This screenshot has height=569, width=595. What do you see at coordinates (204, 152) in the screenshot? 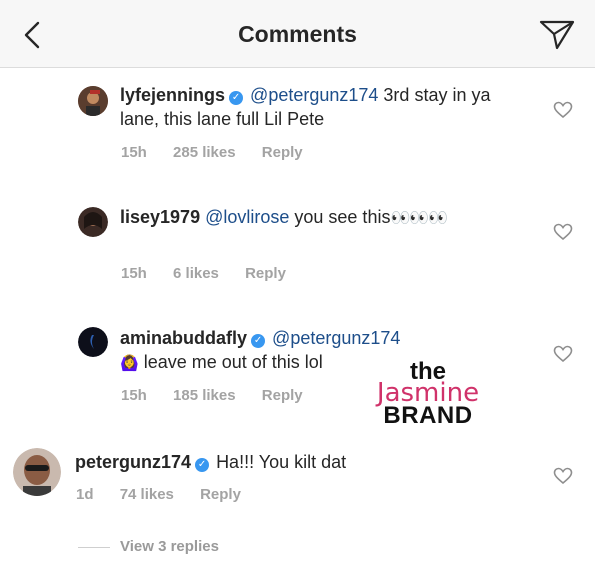
I see `comment-likes: 285 likes` at bounding box center [204, 152].